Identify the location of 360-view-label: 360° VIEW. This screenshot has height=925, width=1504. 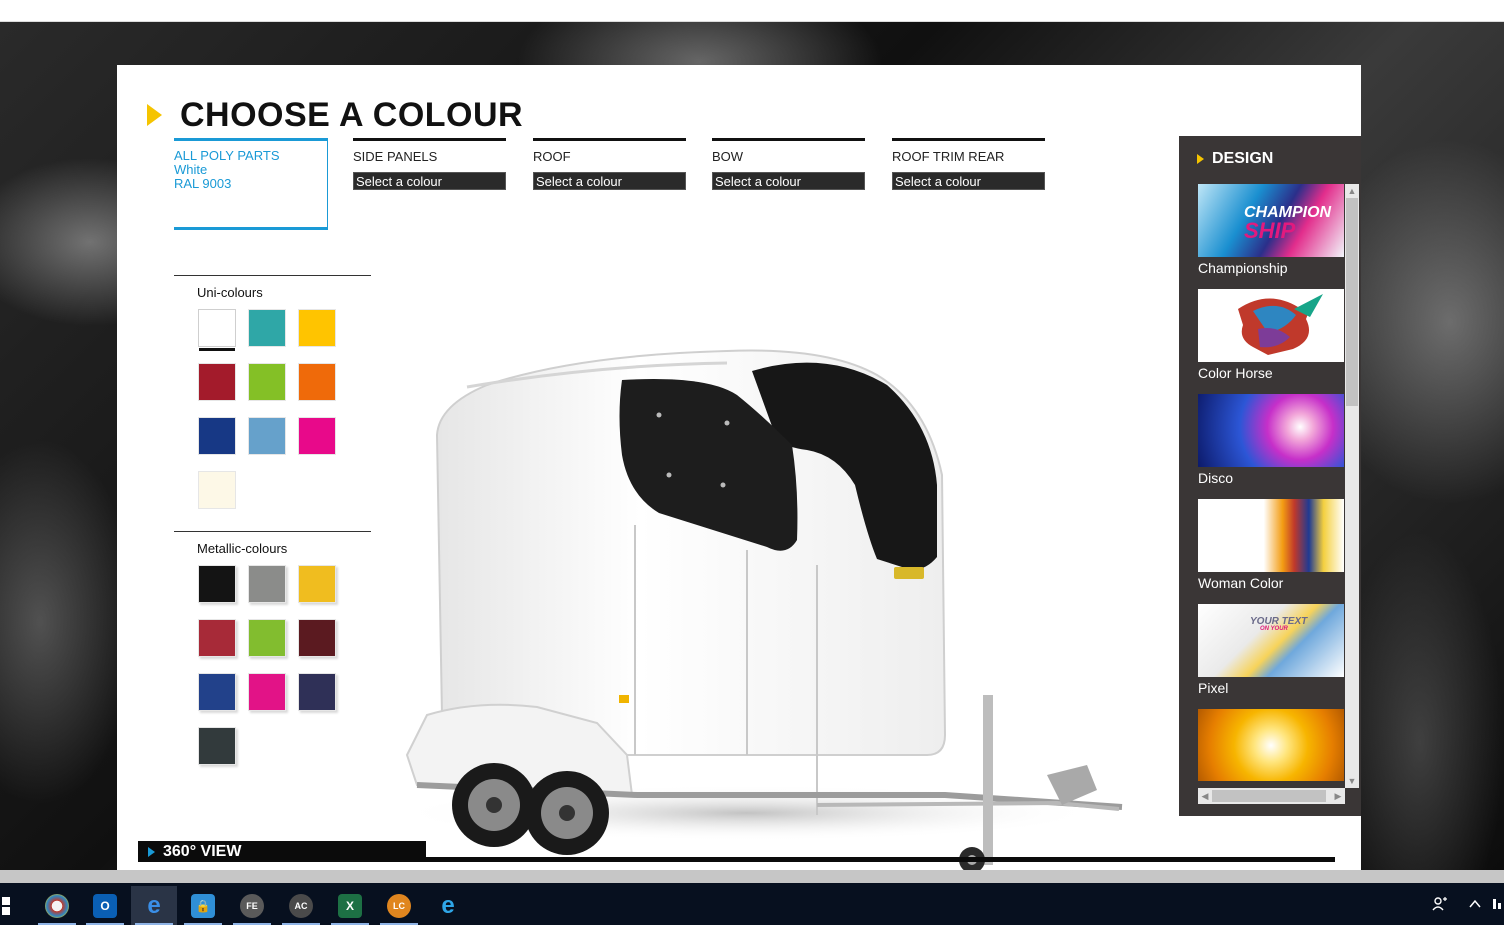
(202, 851).